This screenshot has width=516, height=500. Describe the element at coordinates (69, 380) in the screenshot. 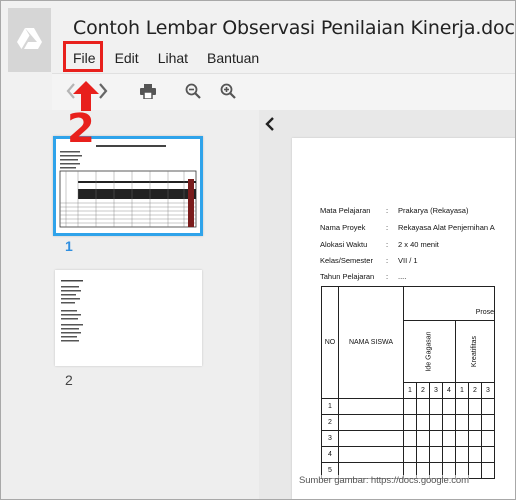

I see `page-number-label-2: 2` at that location.